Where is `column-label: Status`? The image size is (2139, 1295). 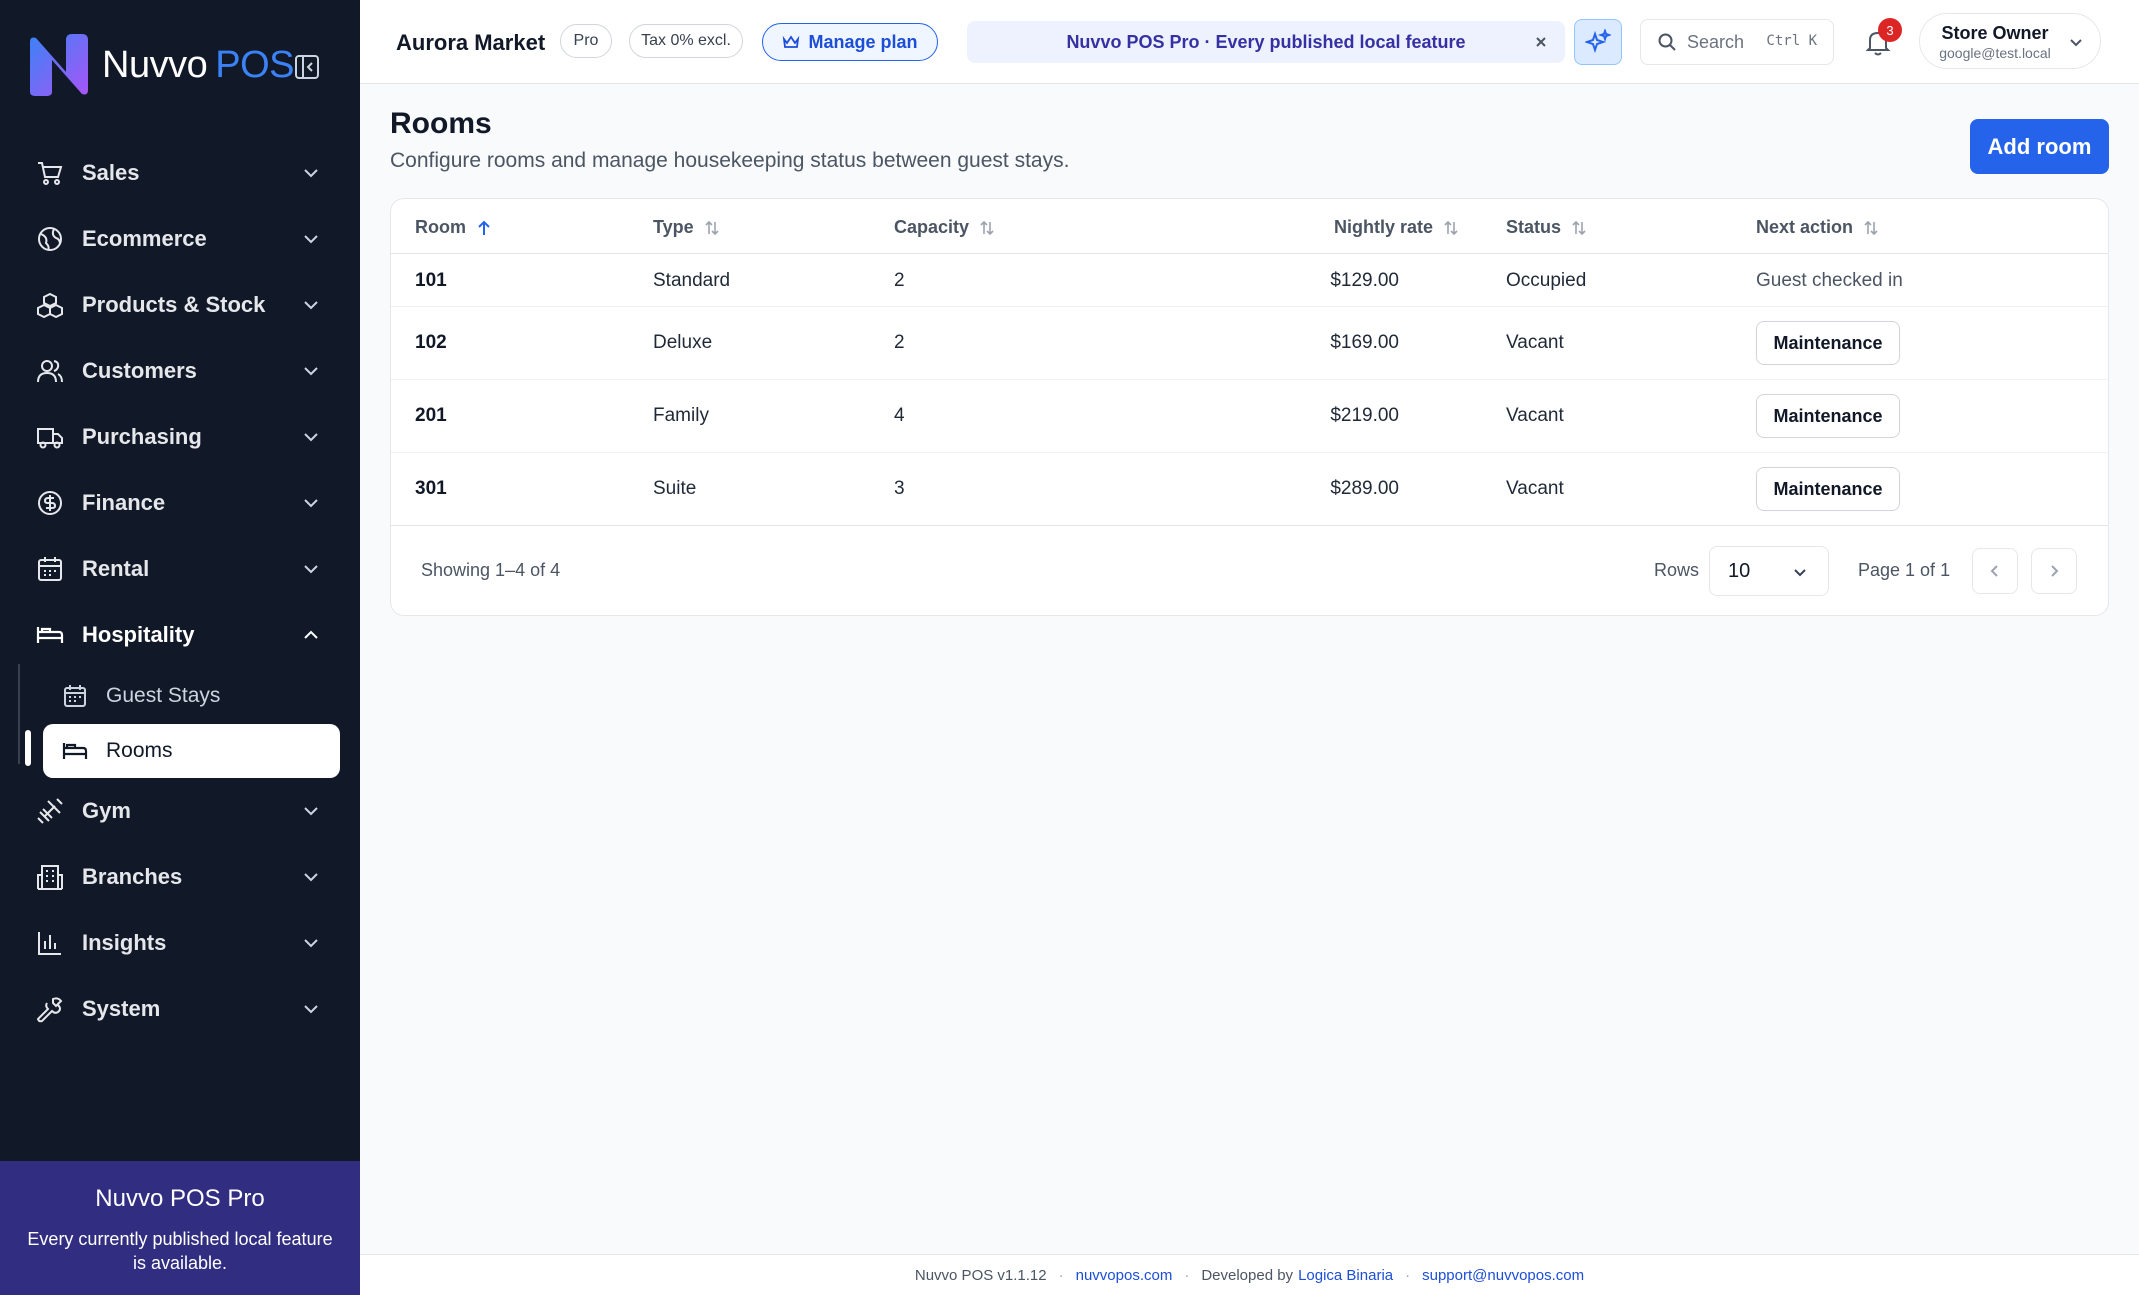 column-label: Status is located at coordinates (1534, 227).